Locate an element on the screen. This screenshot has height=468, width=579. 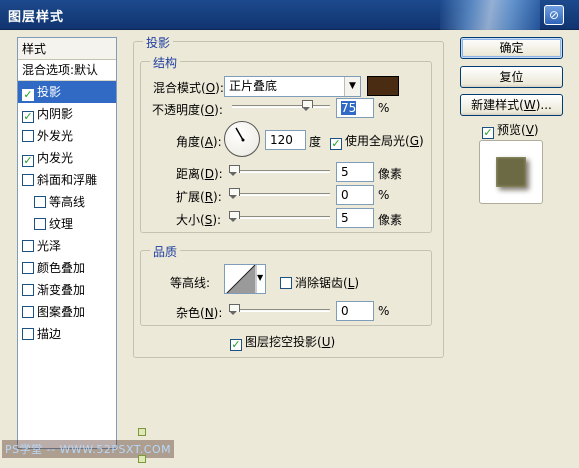
title-decoration is located at coordinates (490, 15).